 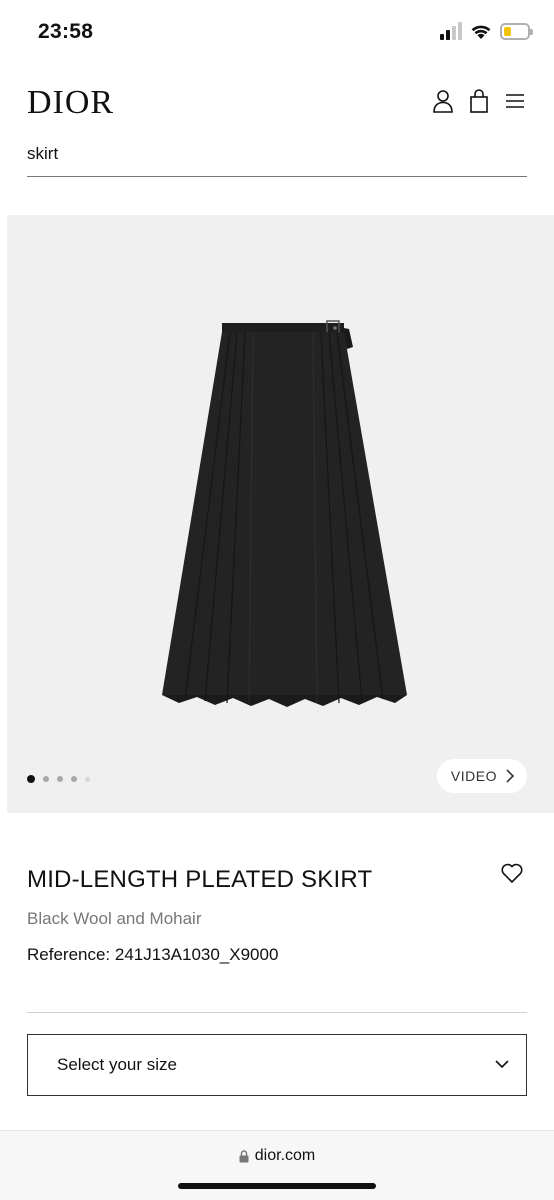 I want to click on status-bar: 23:58, so click(x=277, y=32).